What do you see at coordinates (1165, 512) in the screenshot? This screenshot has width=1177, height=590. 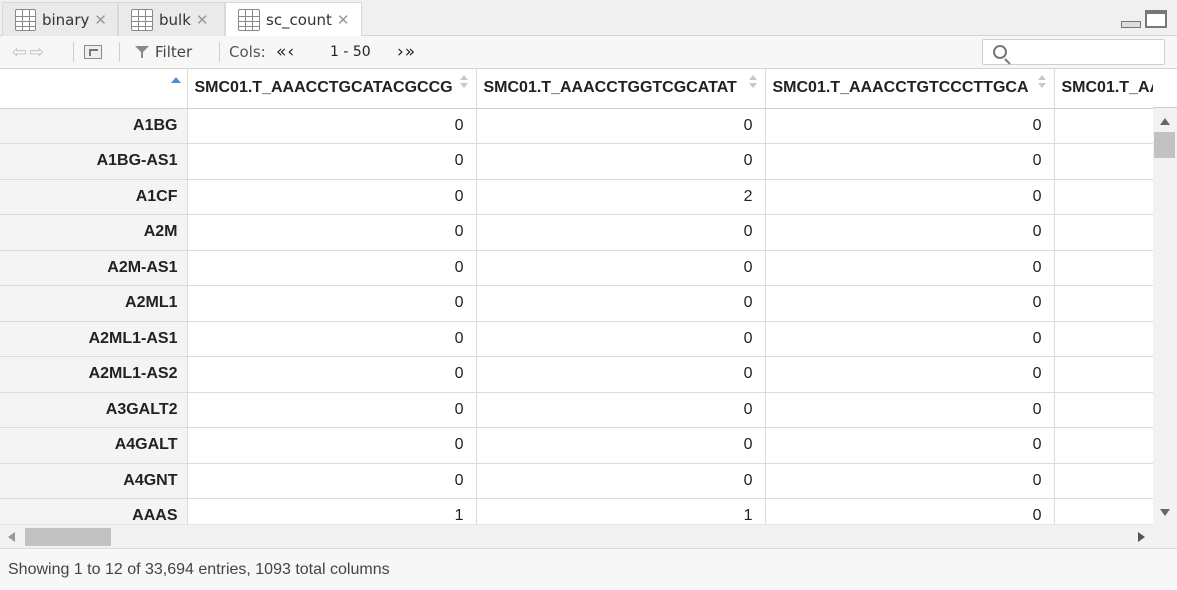 I see `scroll-down-icon` at bounding box center [1165, 512].